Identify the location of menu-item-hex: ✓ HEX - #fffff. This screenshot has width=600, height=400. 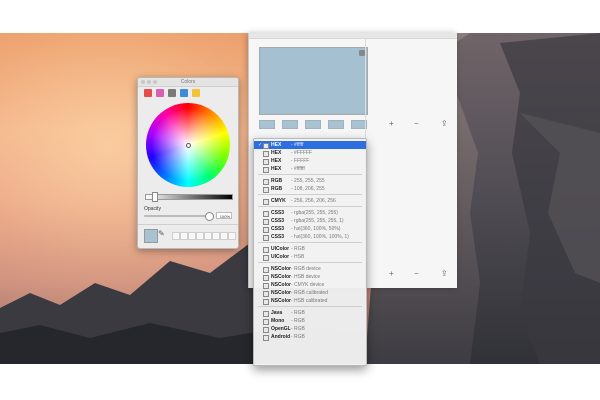
(310, 145).